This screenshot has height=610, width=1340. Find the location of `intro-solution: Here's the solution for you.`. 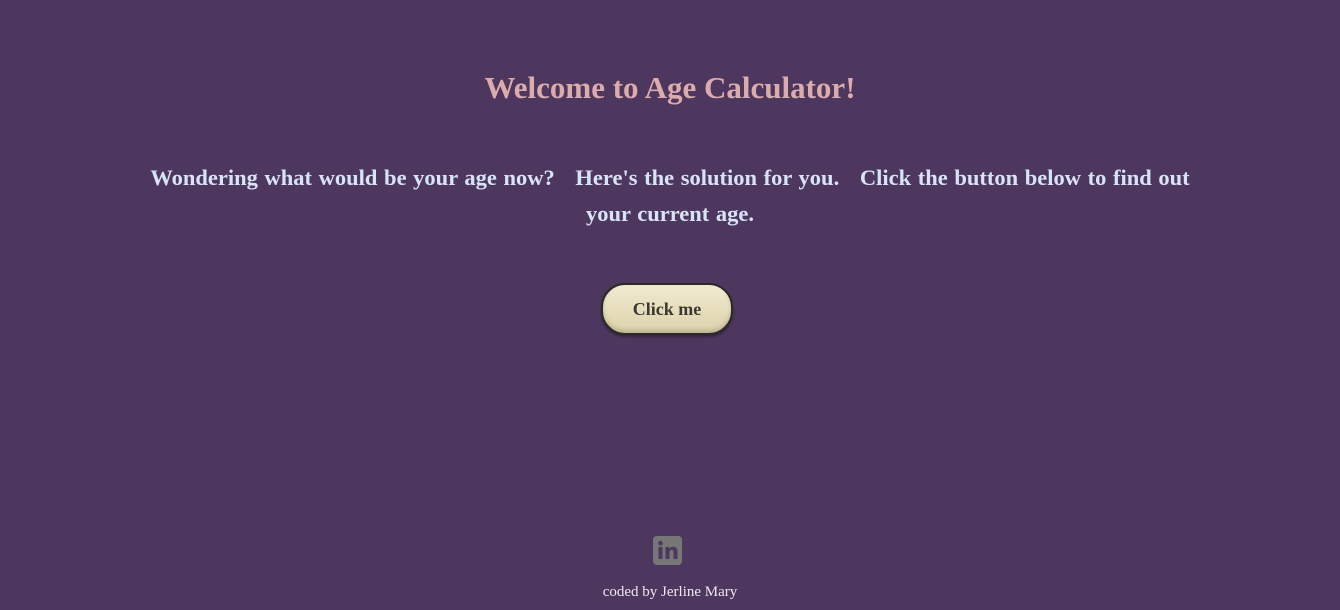

intro-solution: Here's the solution for you. is located at coordinates (707, 177).